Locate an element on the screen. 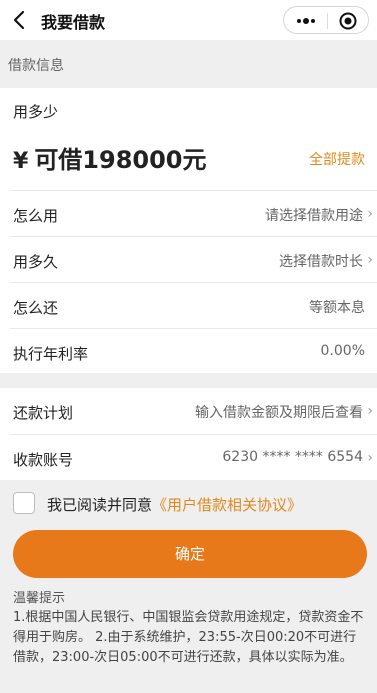 The image size is (377, 693). row-receiving-account: 收款账号 6230 **** **** 6554 › is located at coordinates (193, 457).